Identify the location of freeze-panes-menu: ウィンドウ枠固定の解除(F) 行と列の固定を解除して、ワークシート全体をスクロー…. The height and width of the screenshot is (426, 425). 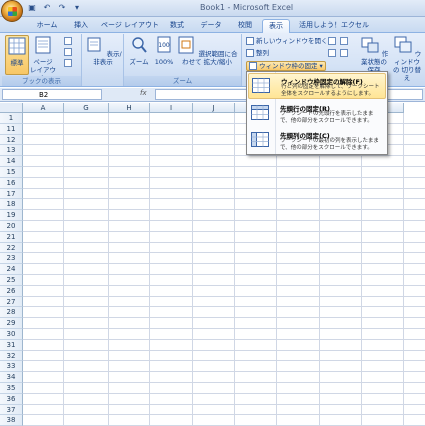
(317, 113).